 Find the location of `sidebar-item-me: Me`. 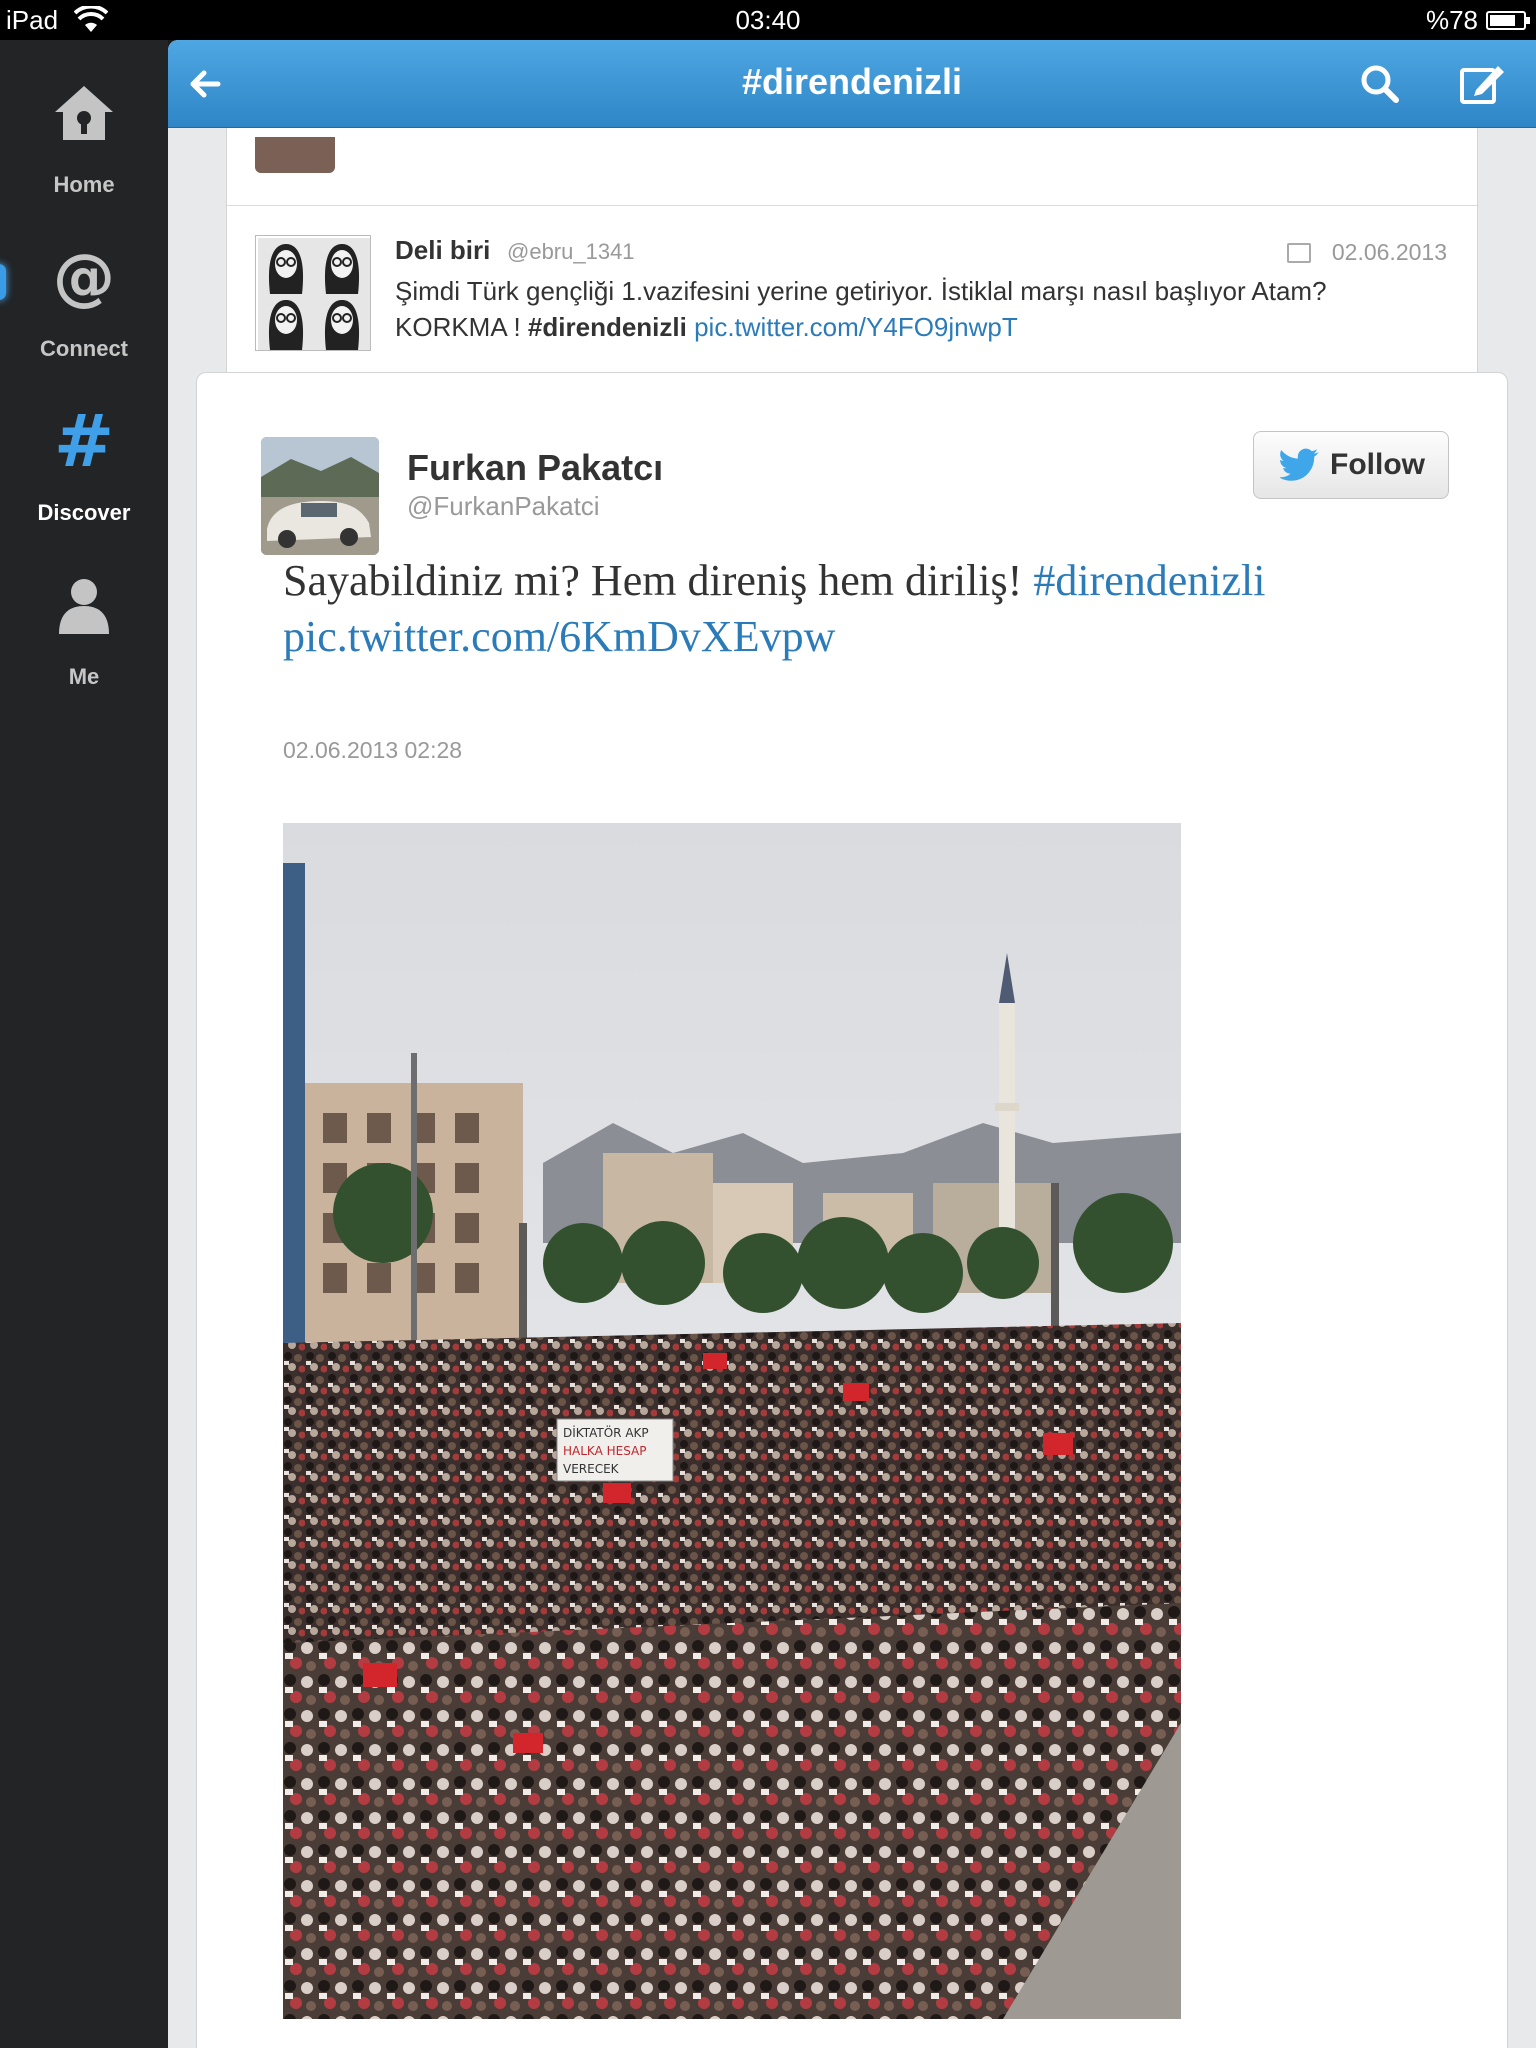

sidebar-item-me: Me is located at coordinates (84, 622).